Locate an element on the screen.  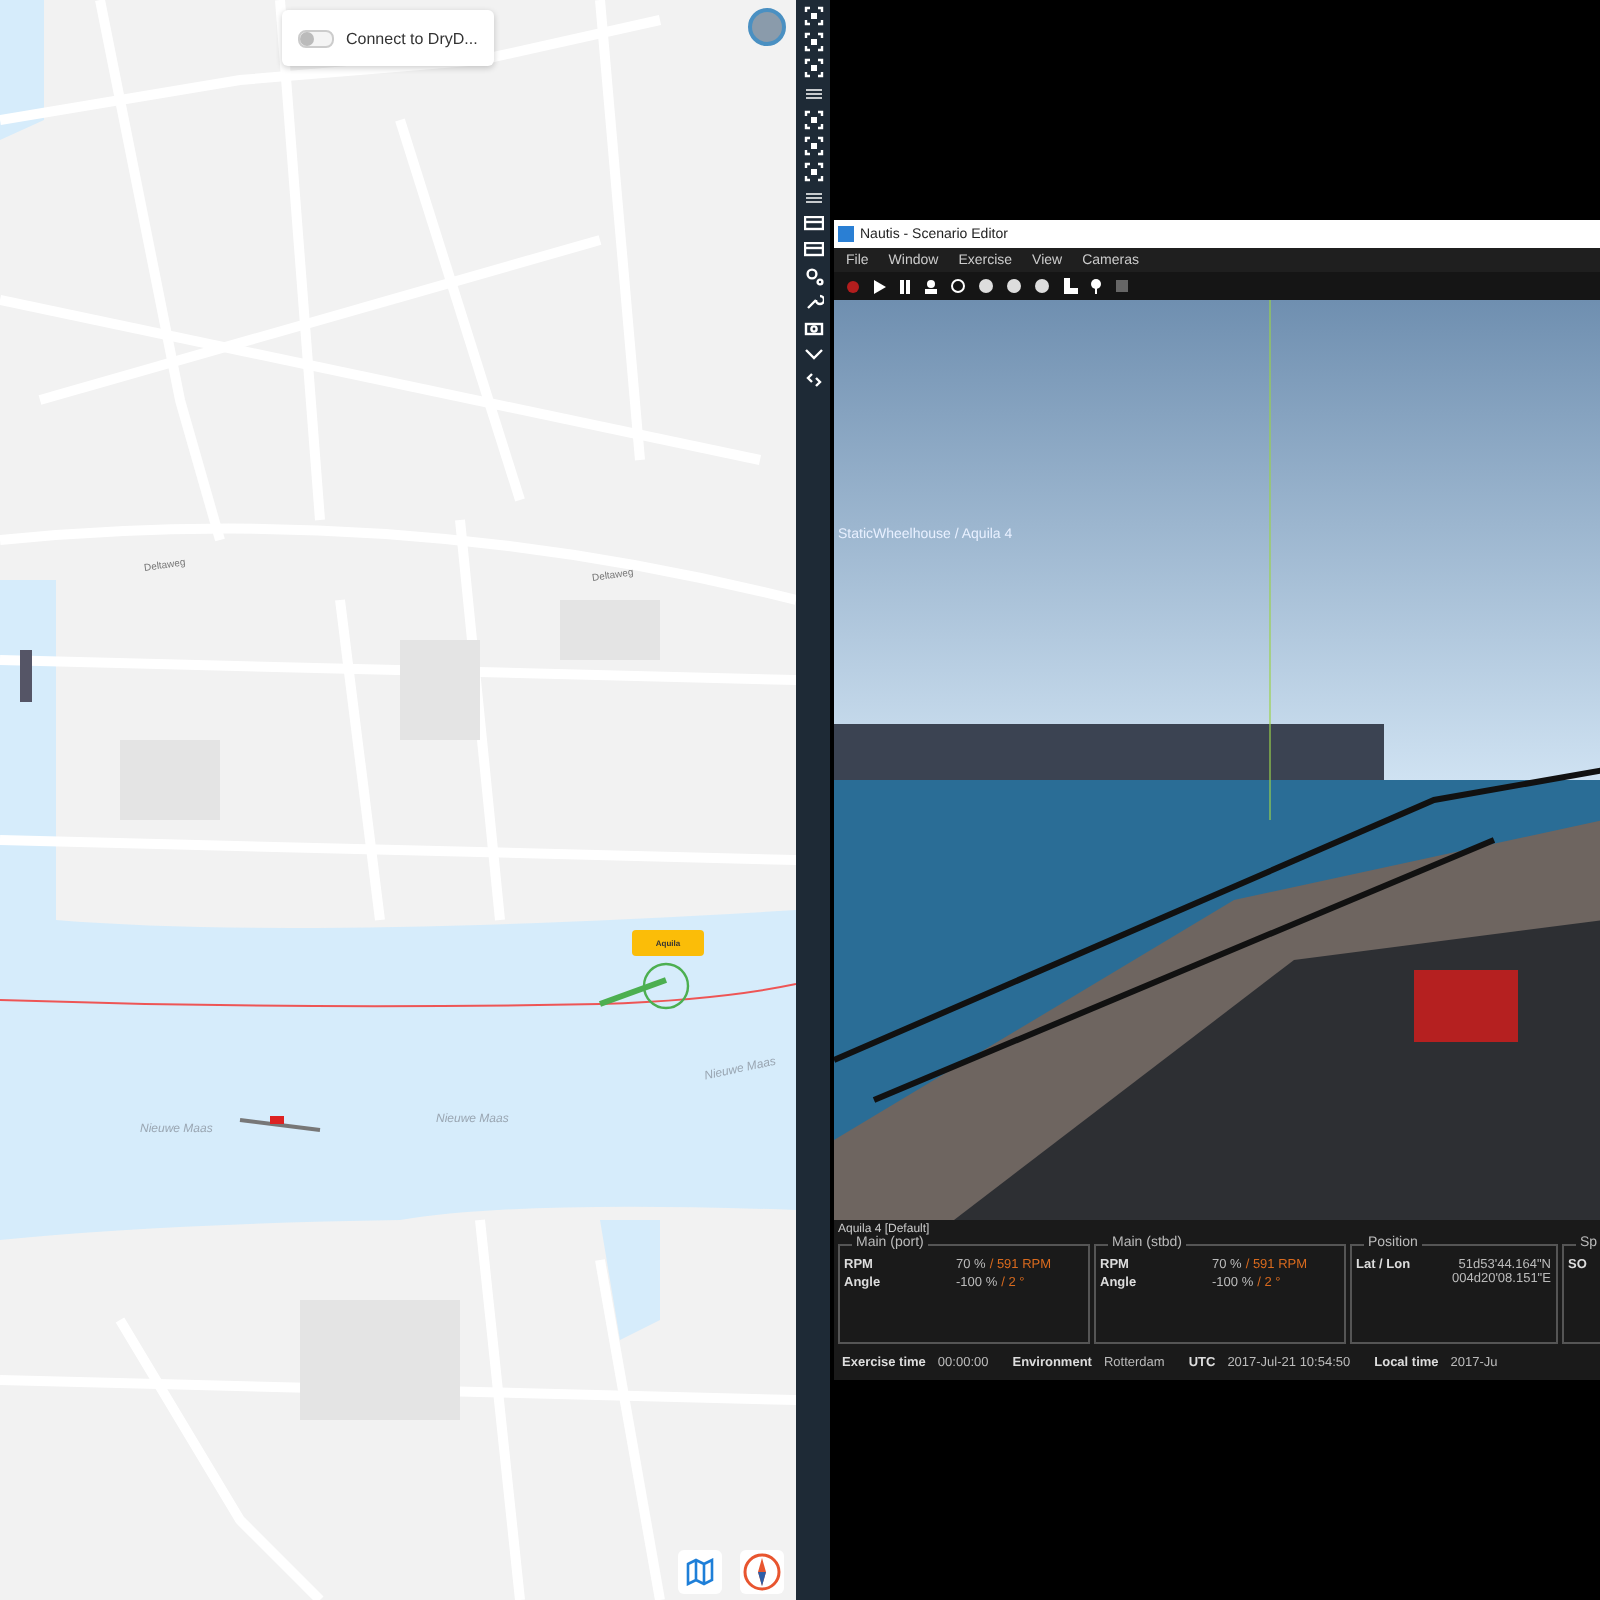
pause-icon is located at coordinates (905, 286).